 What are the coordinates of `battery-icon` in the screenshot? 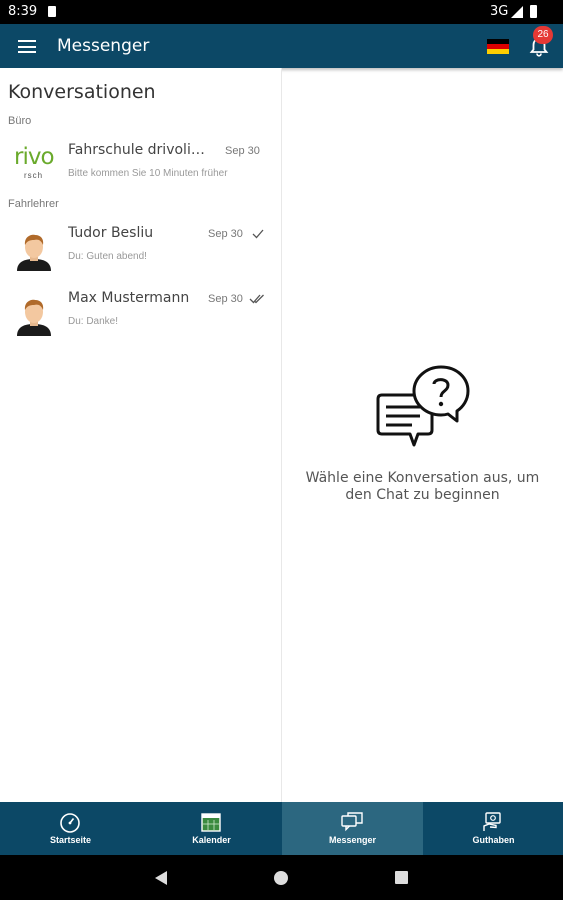 It's located at (533, 11).